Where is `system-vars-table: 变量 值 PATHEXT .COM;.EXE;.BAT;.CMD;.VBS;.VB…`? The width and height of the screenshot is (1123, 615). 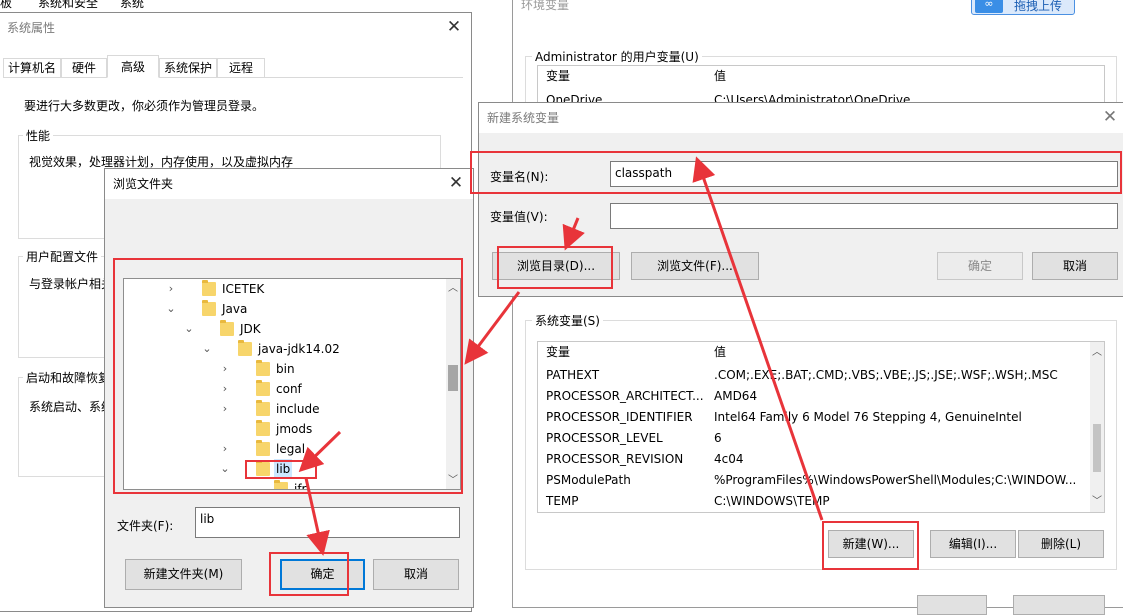 system-vars-table: 变量 值 PATHEXT .COM;.EXE;.BAT;.CMD;.VBS;.VB… is located at coordinates (821, 427).